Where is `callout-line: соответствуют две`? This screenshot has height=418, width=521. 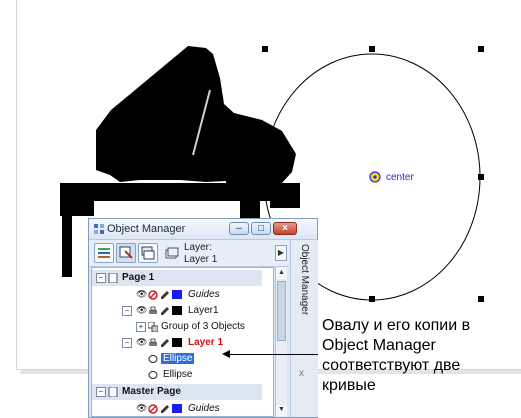
callout-line: соответствуют две is located at coordinates (391, 365).